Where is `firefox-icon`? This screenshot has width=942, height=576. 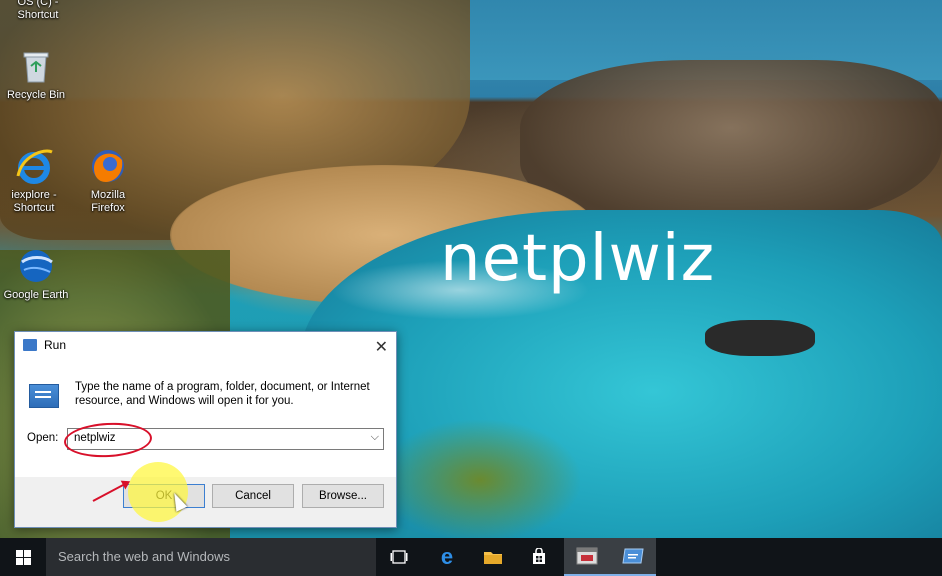
firefox-icon is located at coordinates (108, 166).